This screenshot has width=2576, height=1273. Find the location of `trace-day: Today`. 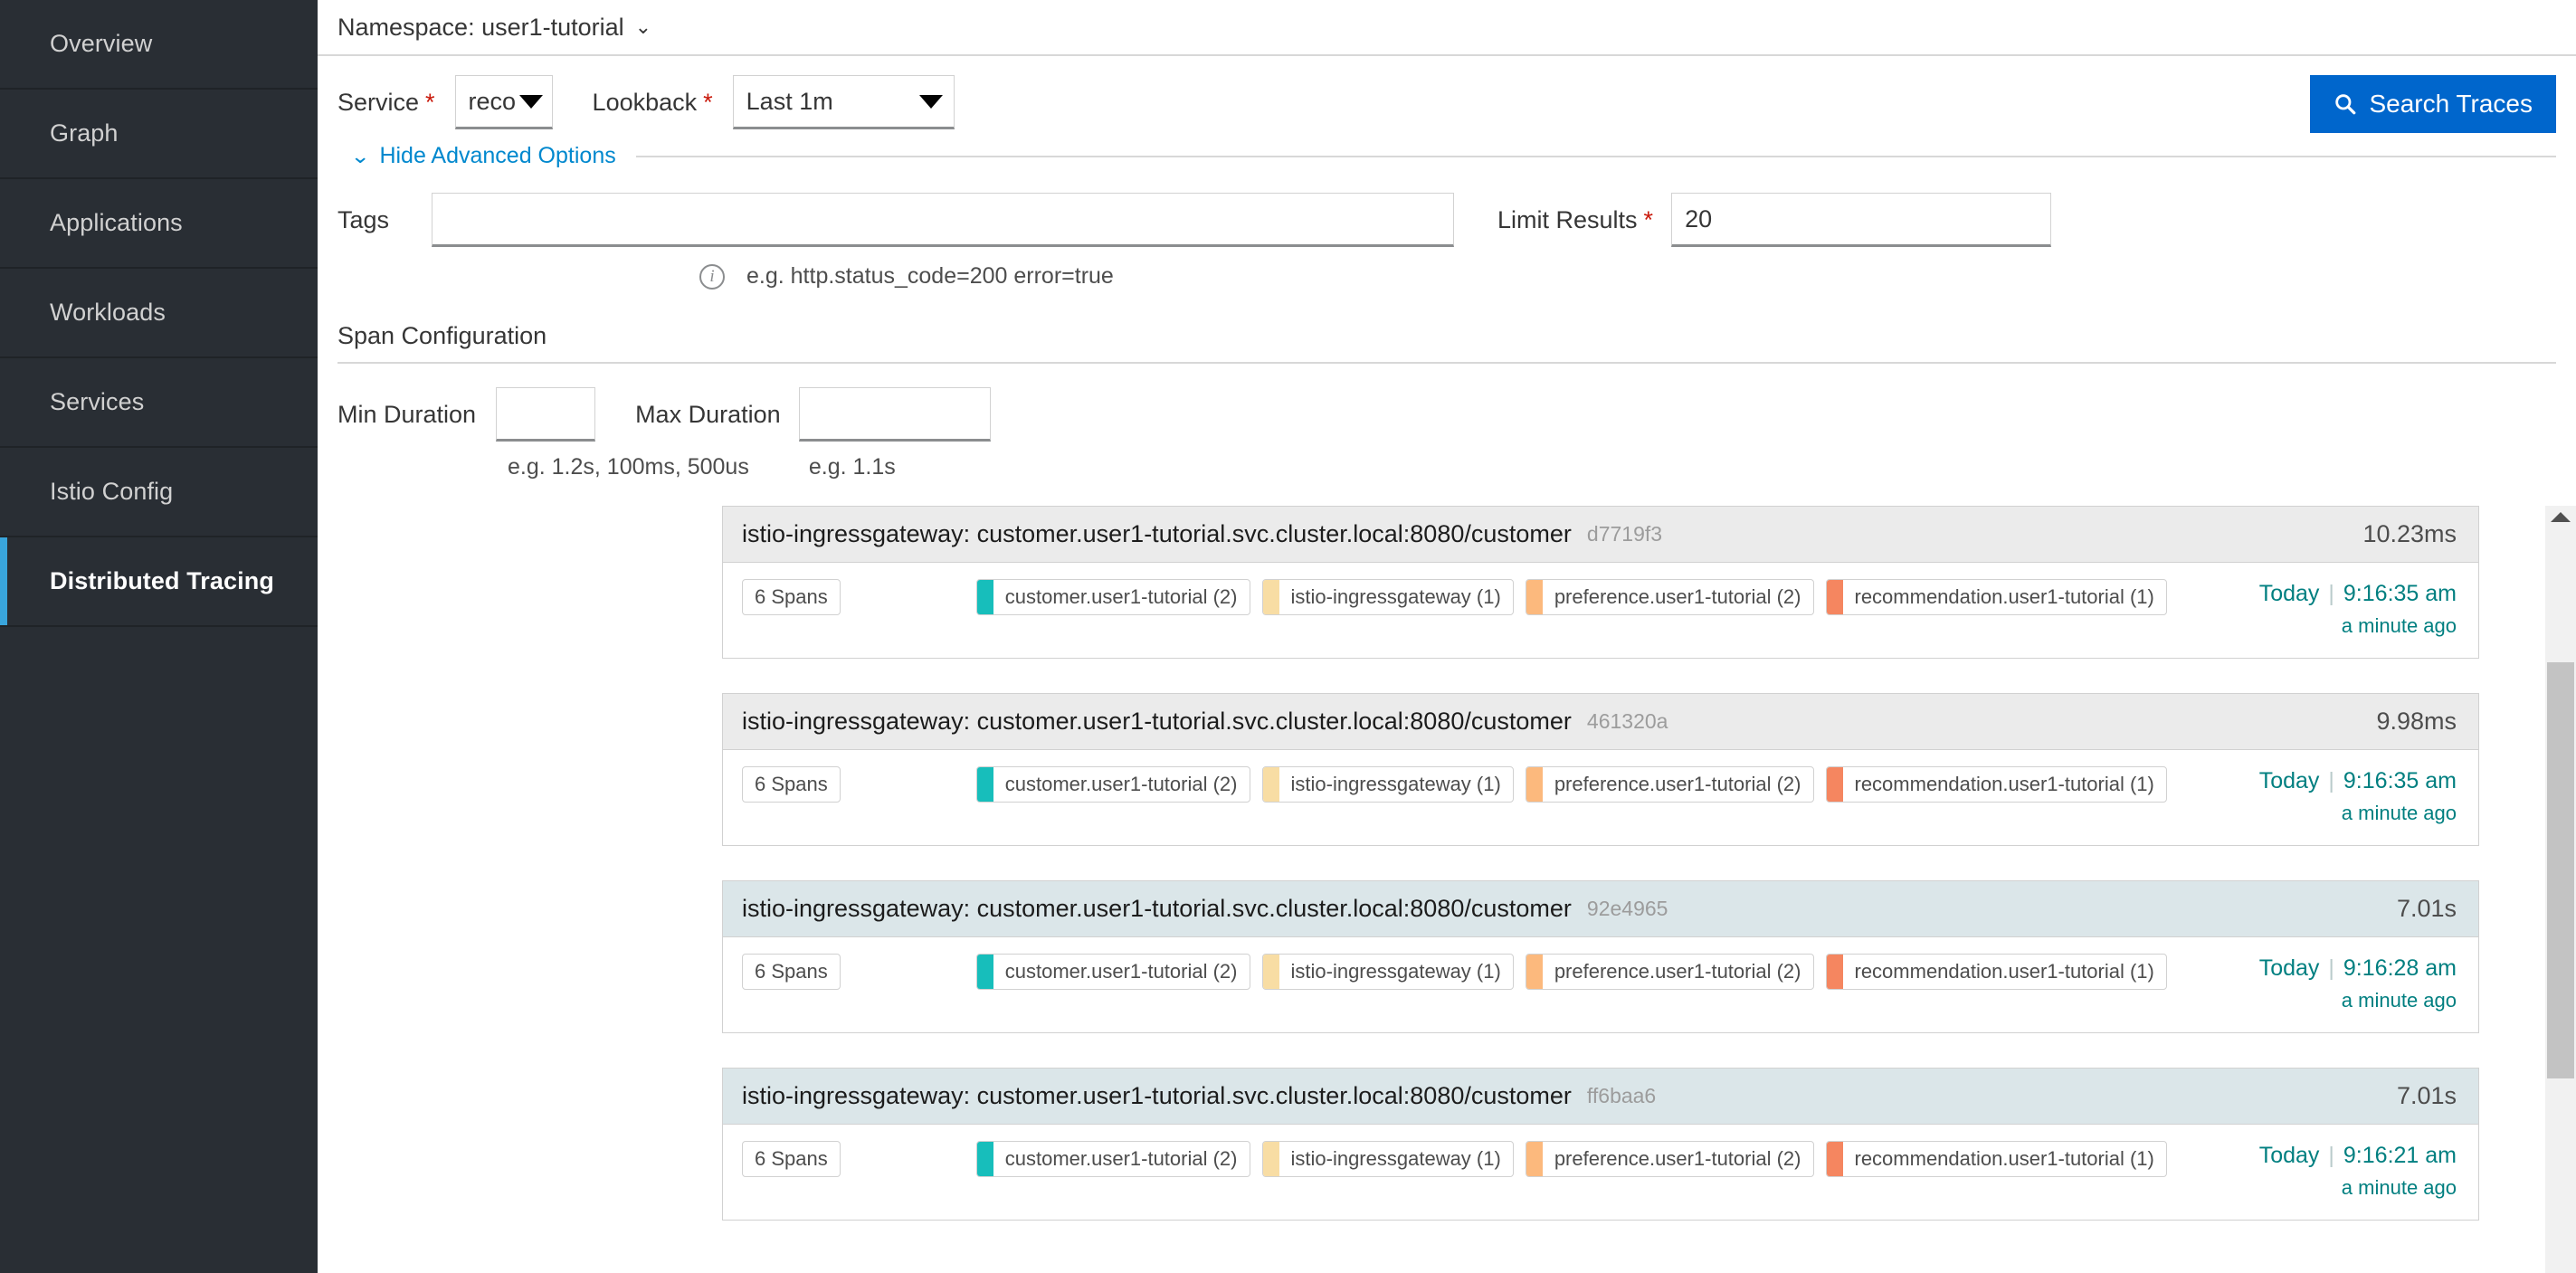

trace-day: Today is located at coordinates (2289, 968).